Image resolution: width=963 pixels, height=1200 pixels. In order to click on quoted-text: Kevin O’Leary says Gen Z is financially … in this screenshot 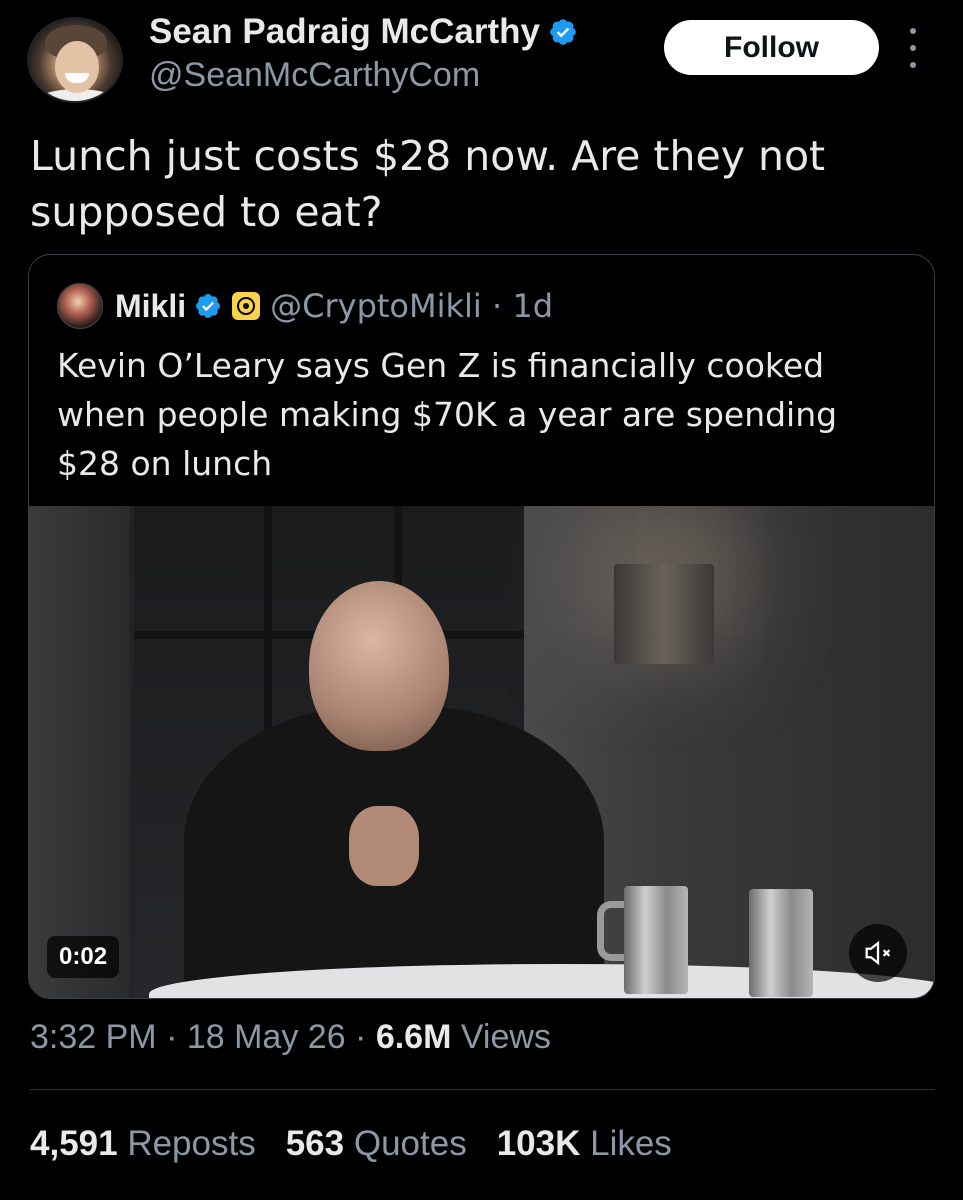, I will do `click(447, 414)`.